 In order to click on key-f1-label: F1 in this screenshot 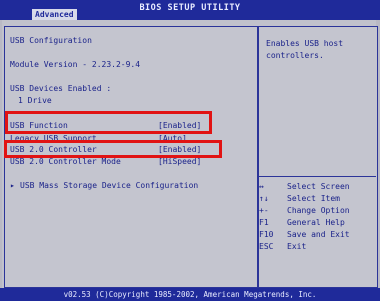, I will do `click(264, 222)`.